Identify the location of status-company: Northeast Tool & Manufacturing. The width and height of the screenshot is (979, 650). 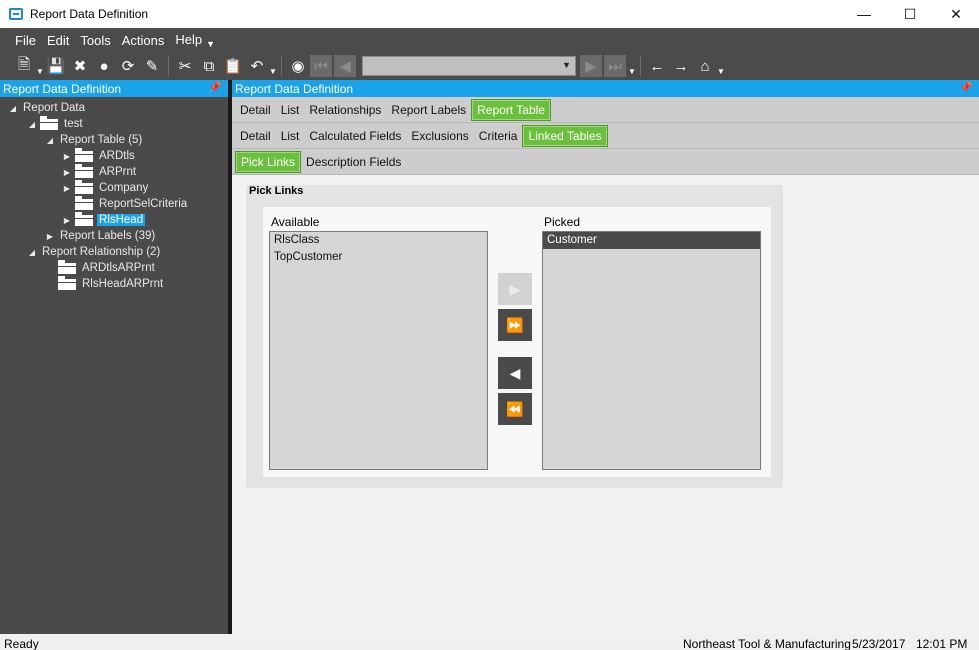
(767, 643).